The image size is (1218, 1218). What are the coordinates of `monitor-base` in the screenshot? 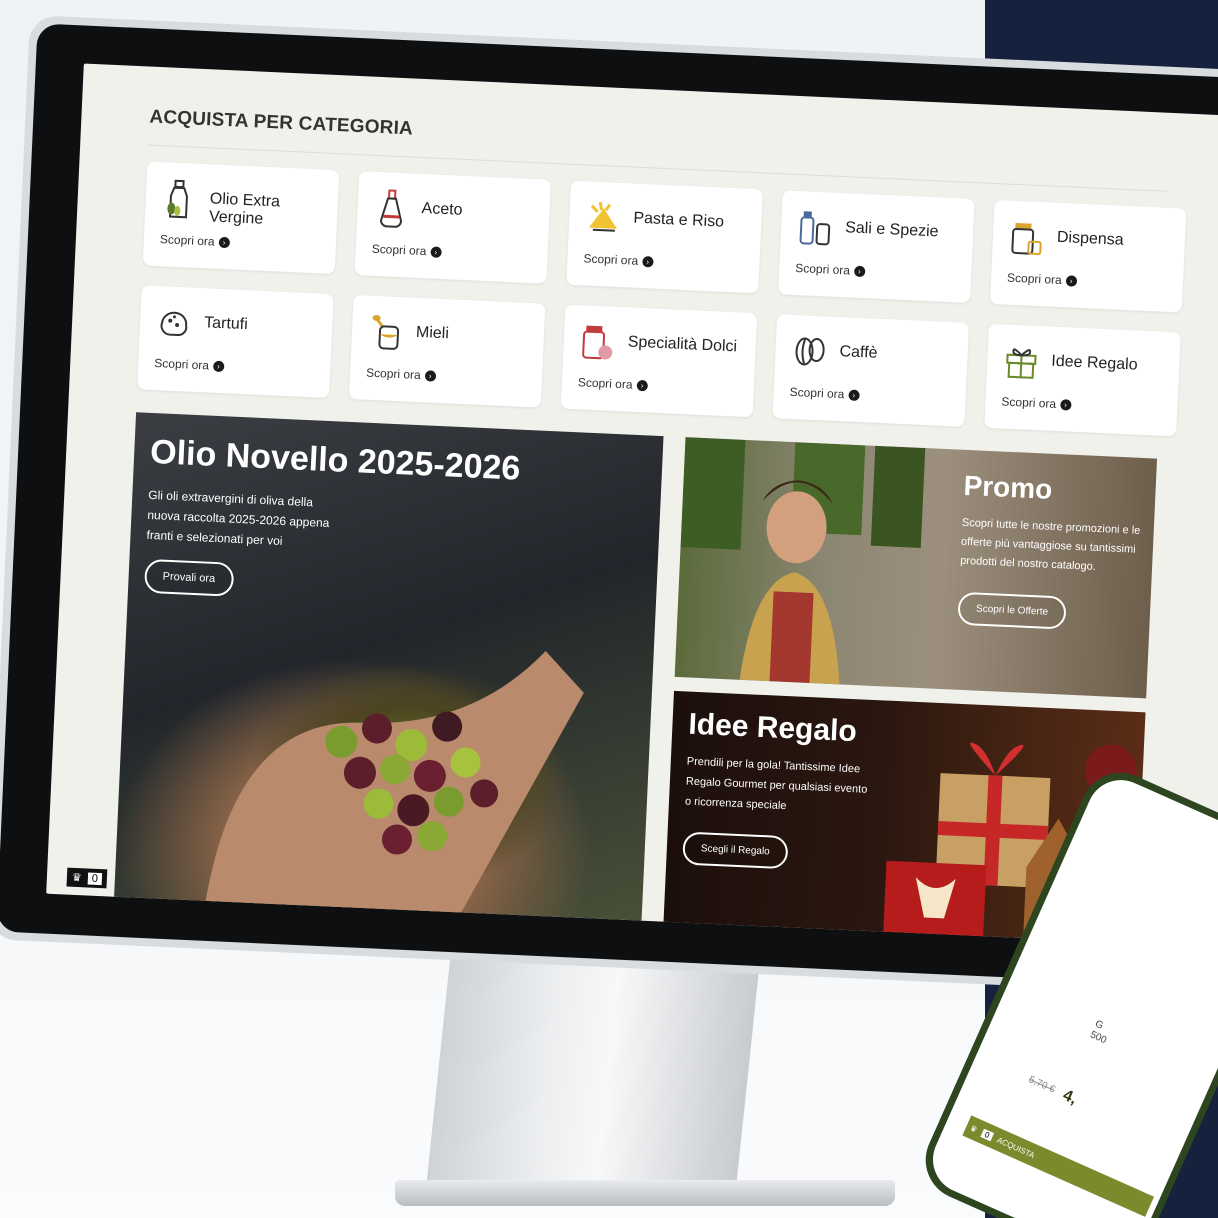 It's located at (645, 1193).